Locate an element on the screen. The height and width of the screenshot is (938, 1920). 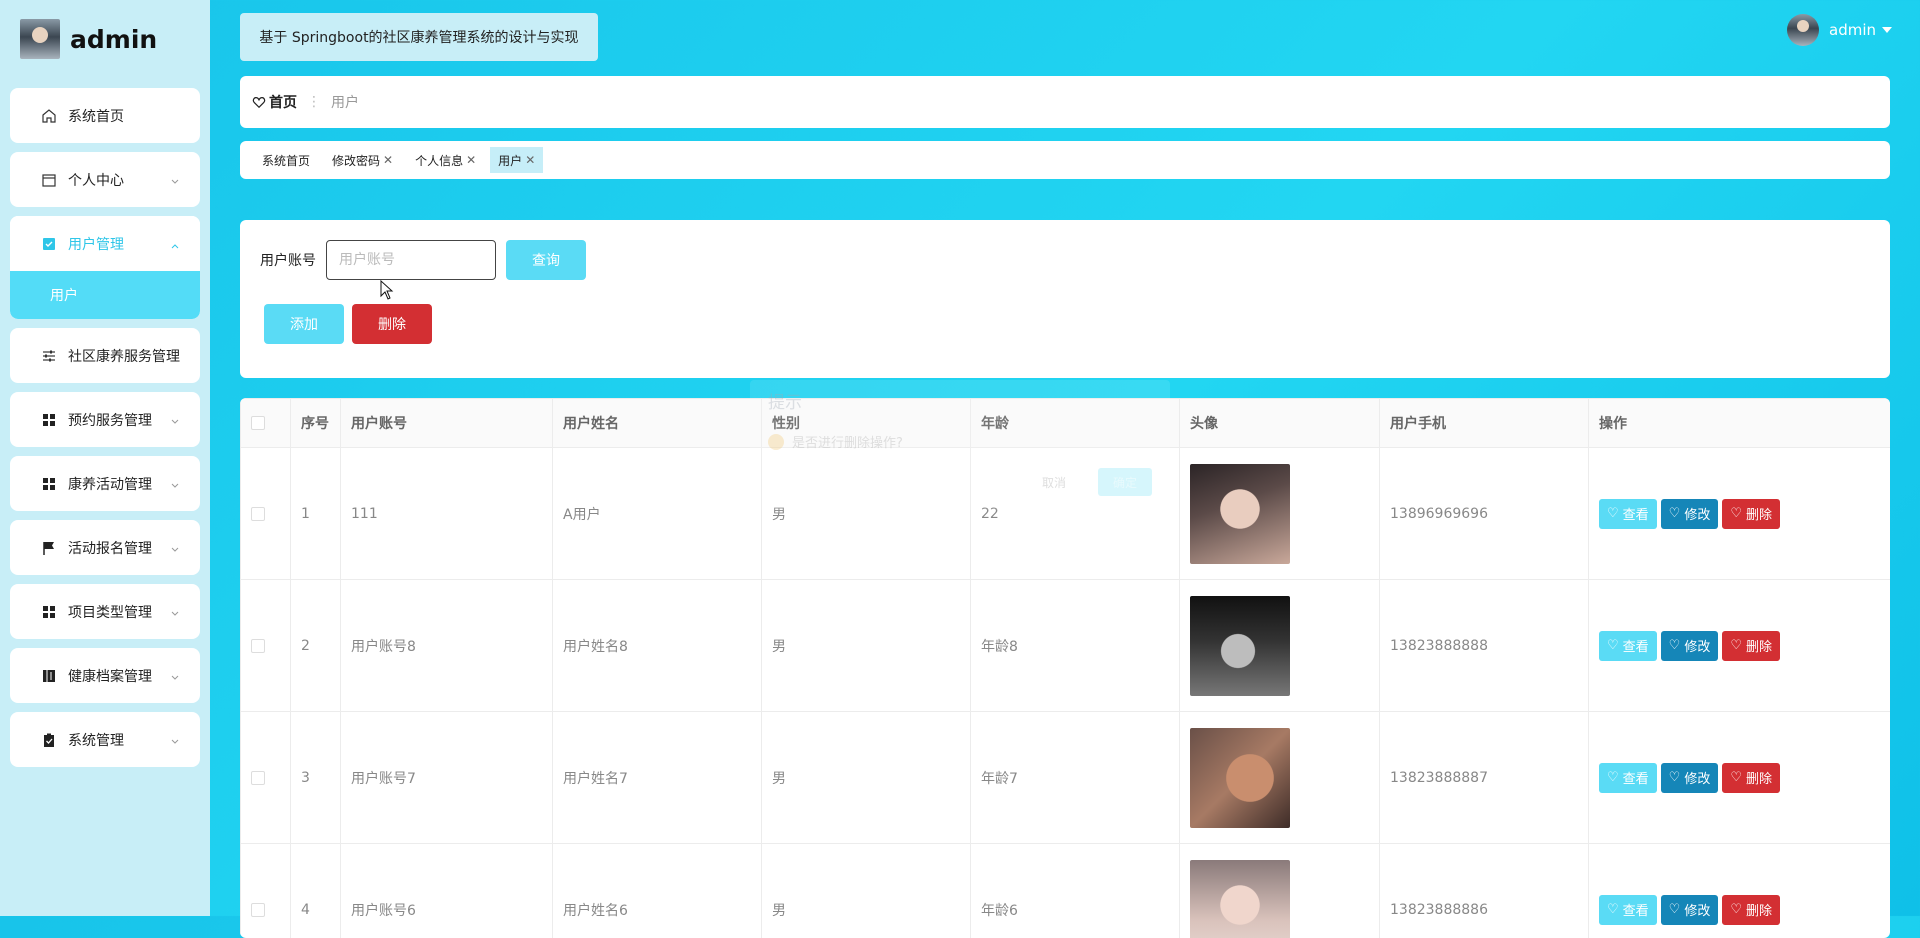
avatar is located at coordinates (40, 39).